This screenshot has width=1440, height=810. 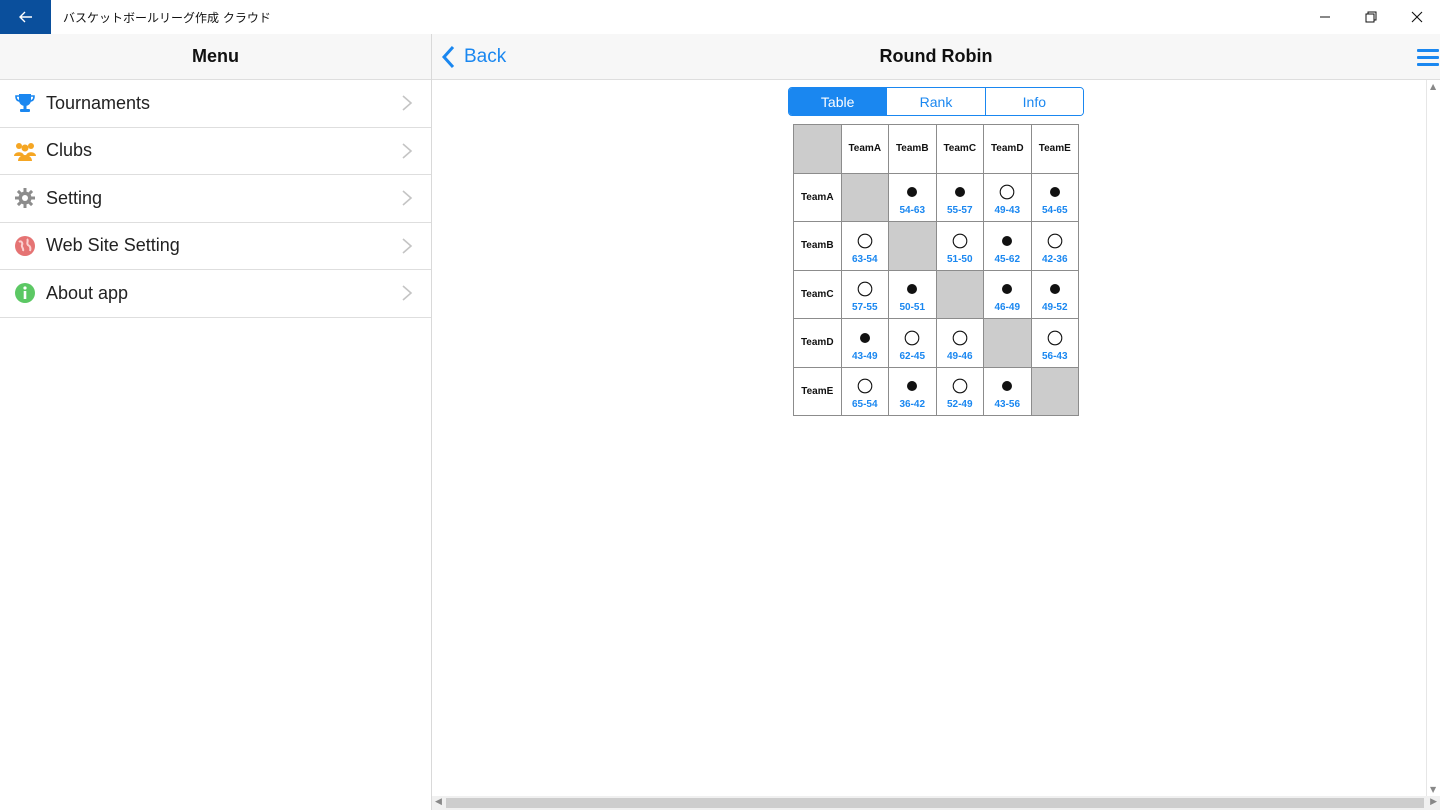 I want to click on match-cell: 54-63, so click(x=912, y=197).